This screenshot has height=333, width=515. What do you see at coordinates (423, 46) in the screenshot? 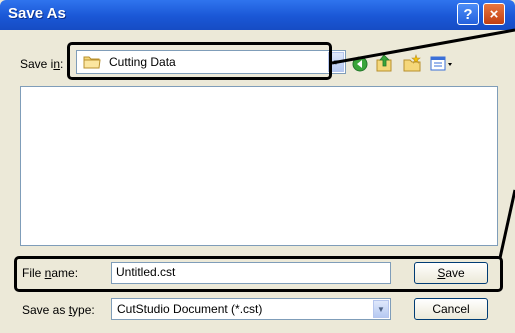
I see `callout-line-top` at bounding box center [423, 46].